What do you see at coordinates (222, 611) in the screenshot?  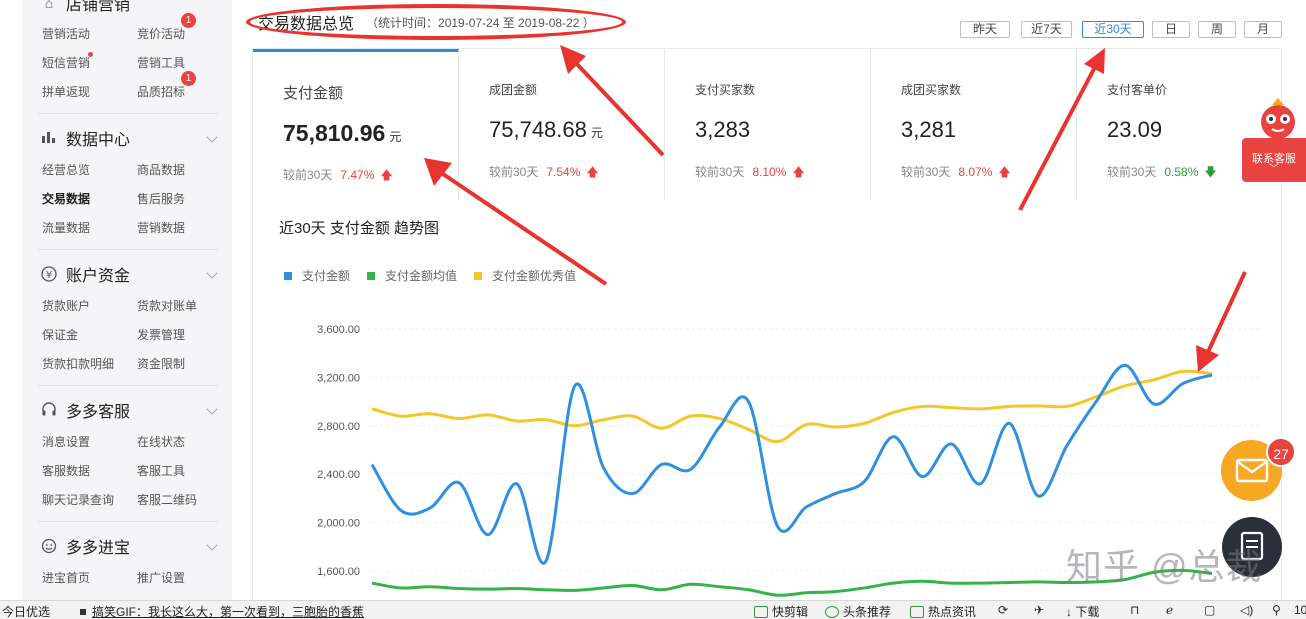 I see `news-ticker: 搞笑GIF：我长这么大，第一次看到，三胞胎的香蕉` at bounding box center [222, 611].